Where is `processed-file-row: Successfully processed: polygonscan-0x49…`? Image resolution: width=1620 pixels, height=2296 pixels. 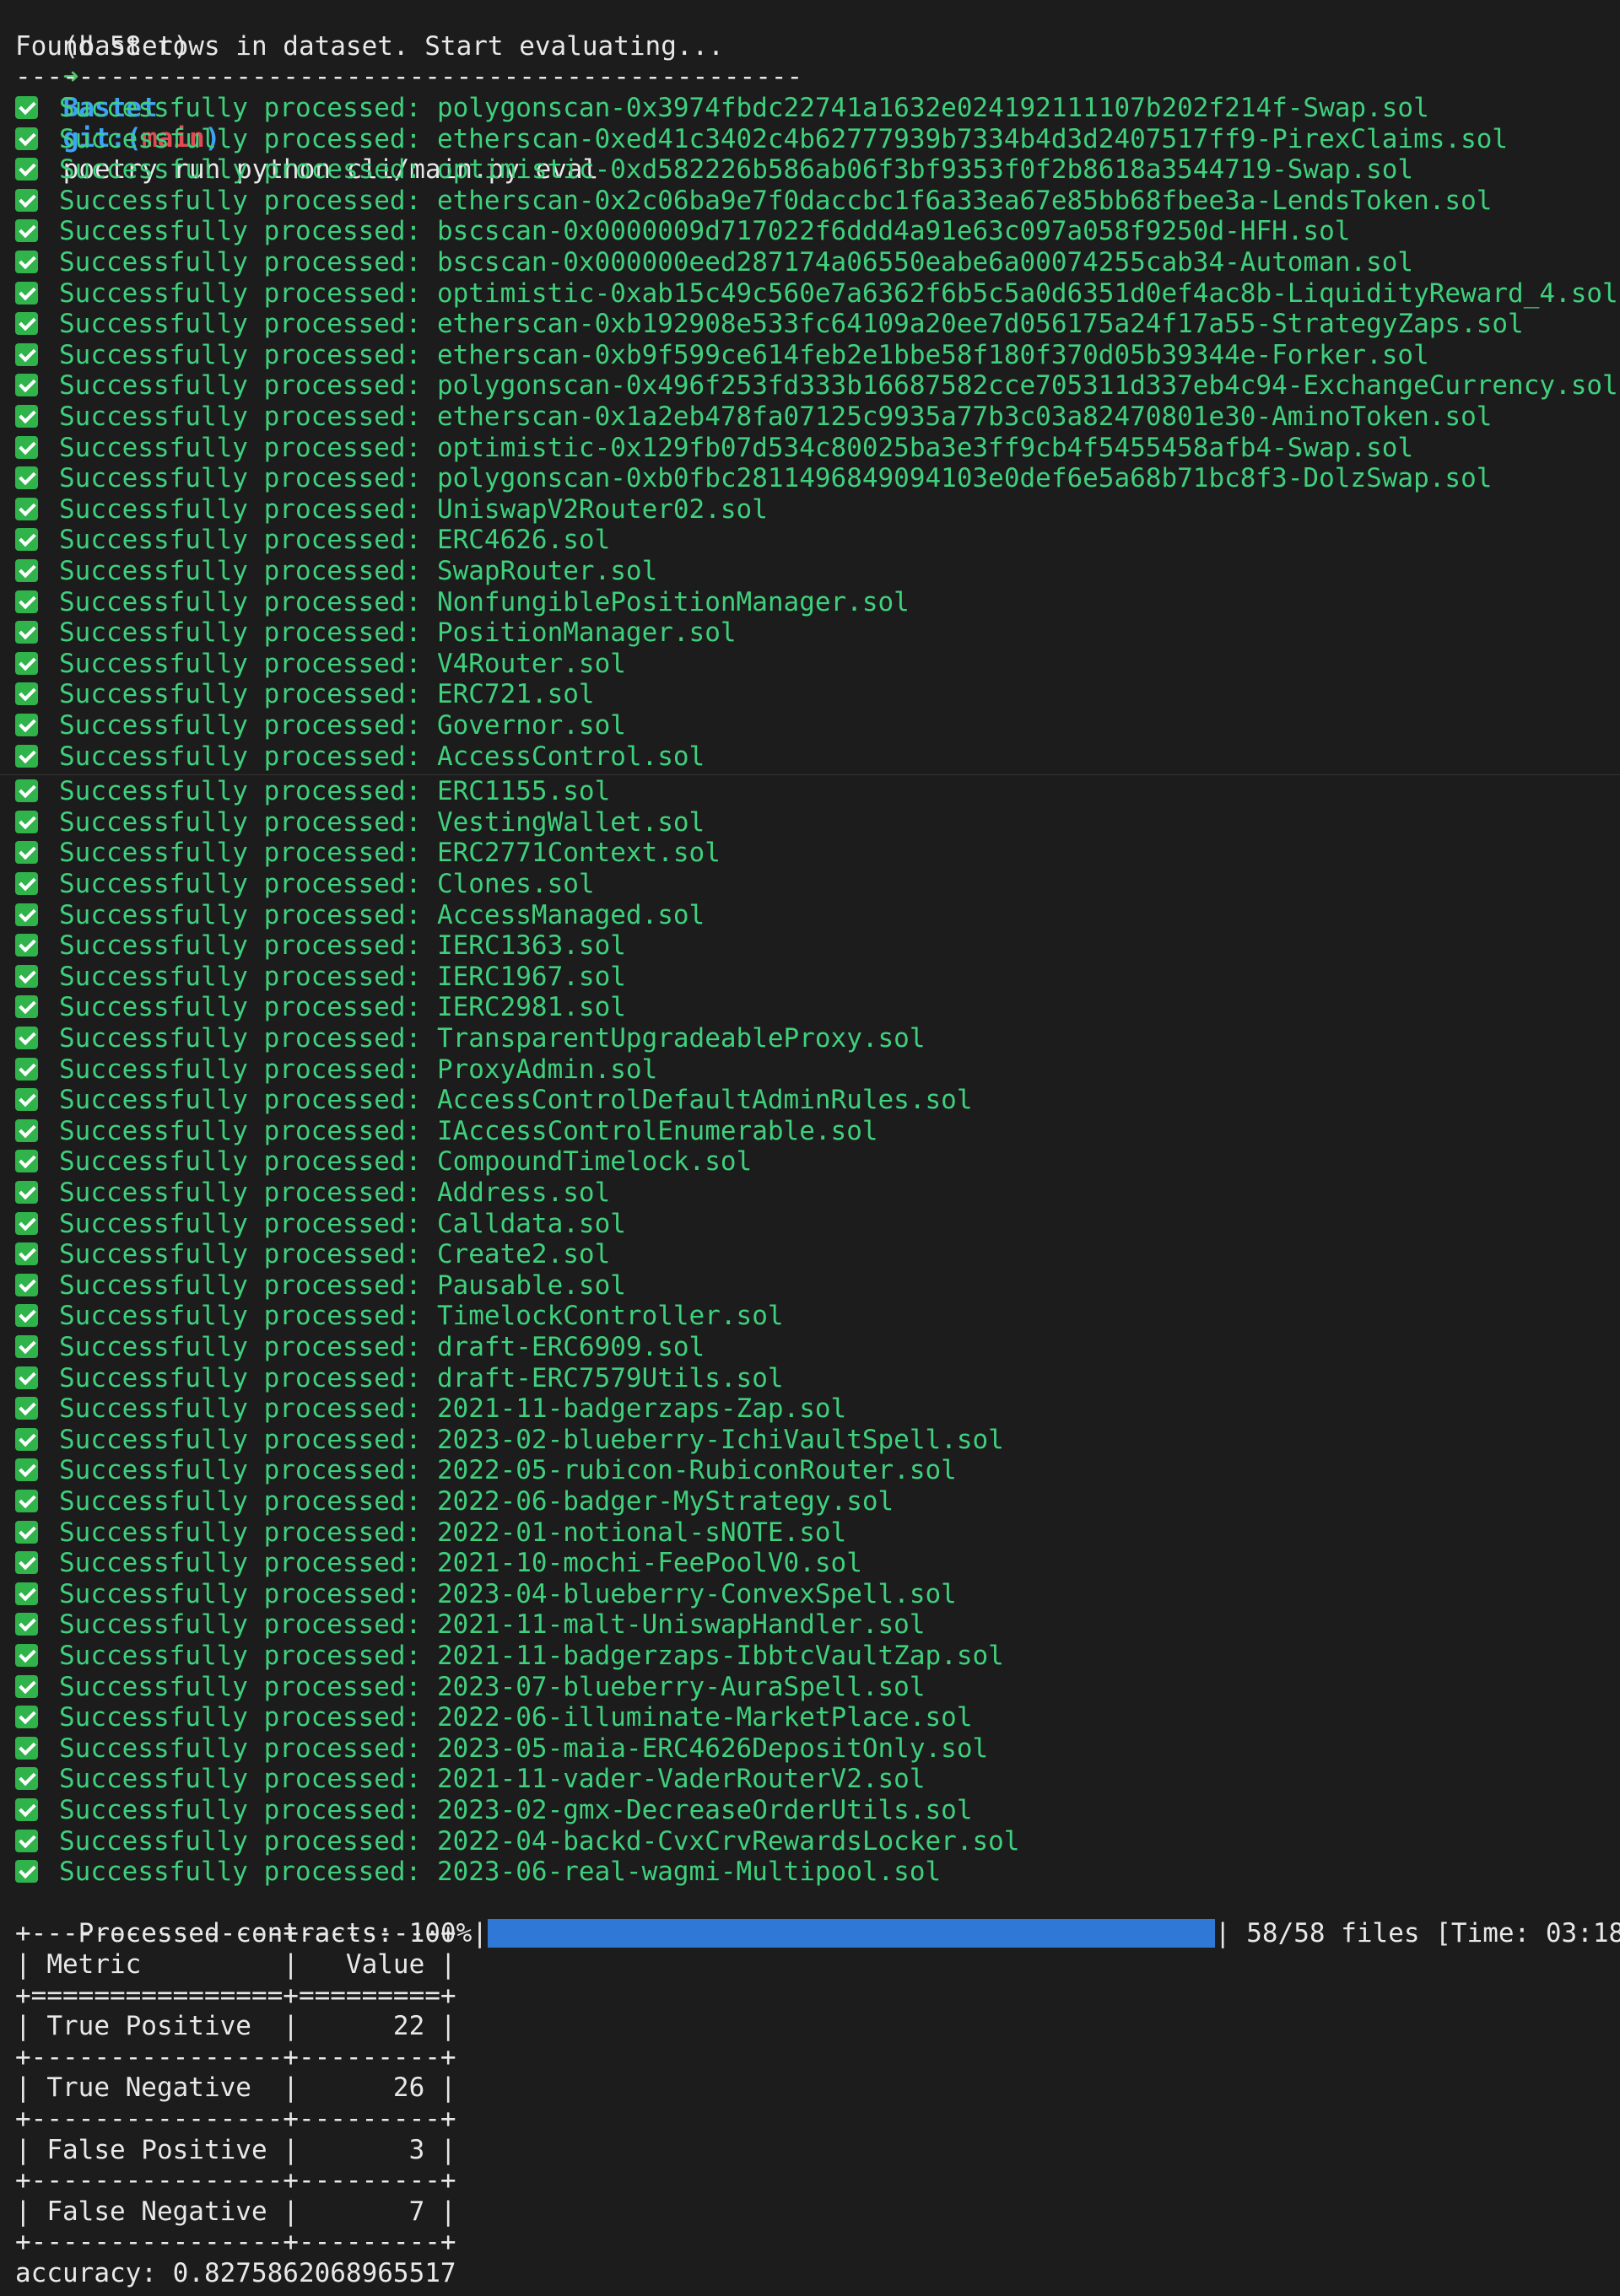
processed-file-row: Successfully processed: polygonscan-0x49… is located at coordinates (816, 386).